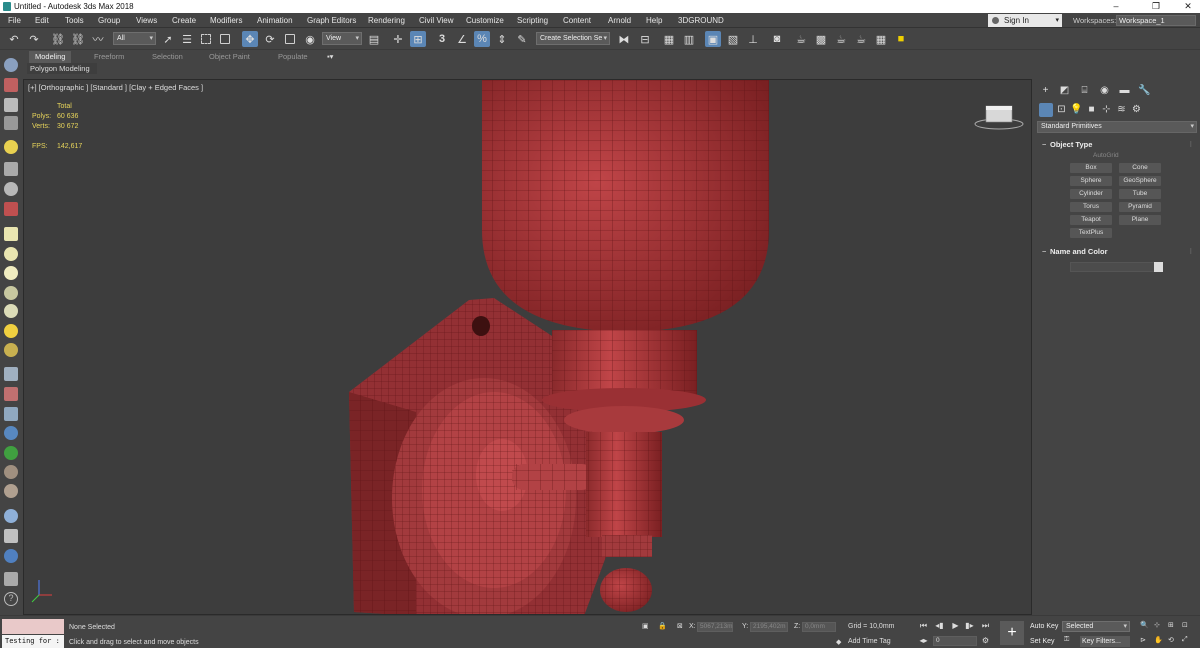  I want to click on tab-freeform: Freeform, so click(109, 57).